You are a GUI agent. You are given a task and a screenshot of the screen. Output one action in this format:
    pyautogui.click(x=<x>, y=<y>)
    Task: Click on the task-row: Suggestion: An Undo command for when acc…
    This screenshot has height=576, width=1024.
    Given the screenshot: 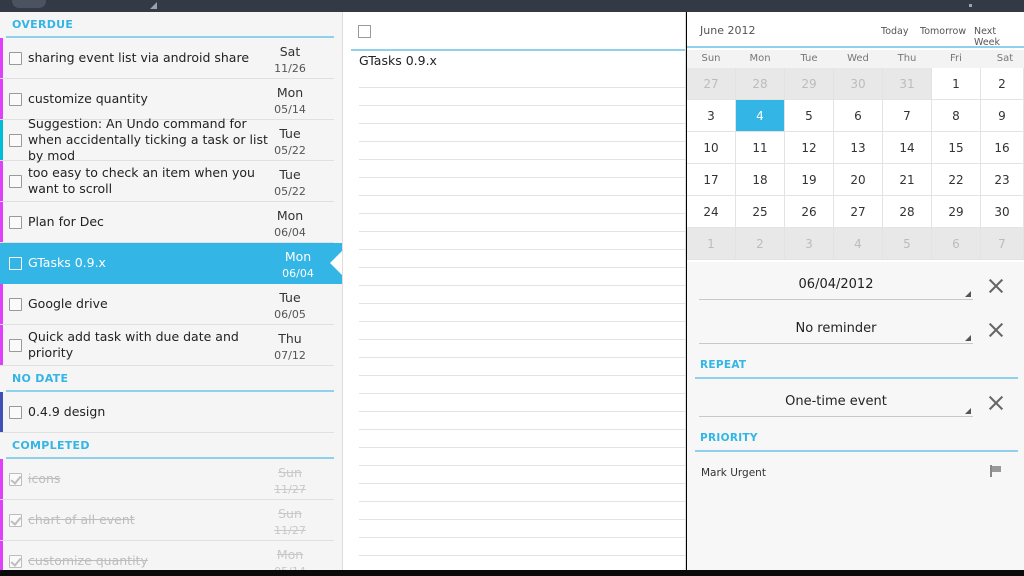 What is the action you would take?
    pyautogui.click(x=167, y=139)
    